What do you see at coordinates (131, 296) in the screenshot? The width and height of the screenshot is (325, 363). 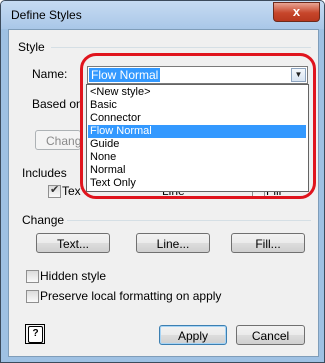 I see `preserve-formatting-label: Preserve local formatting on apply` at bounding box center [131, 296].